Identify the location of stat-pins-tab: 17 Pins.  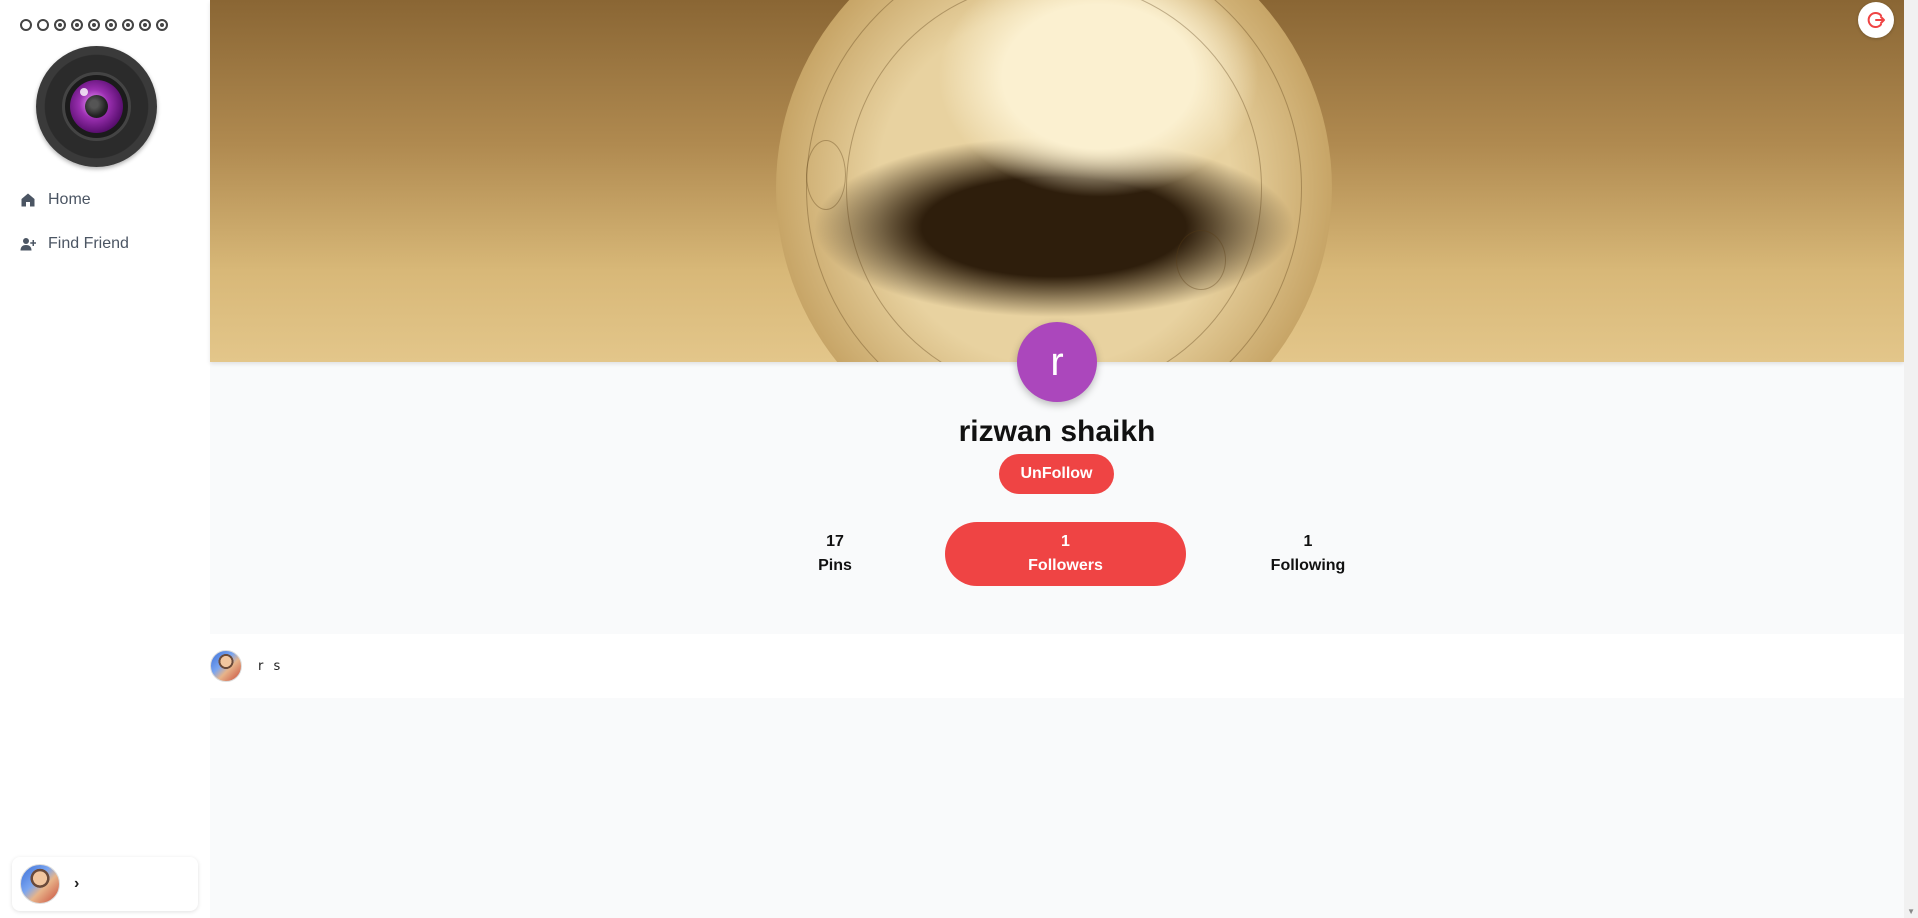
(835, 554).